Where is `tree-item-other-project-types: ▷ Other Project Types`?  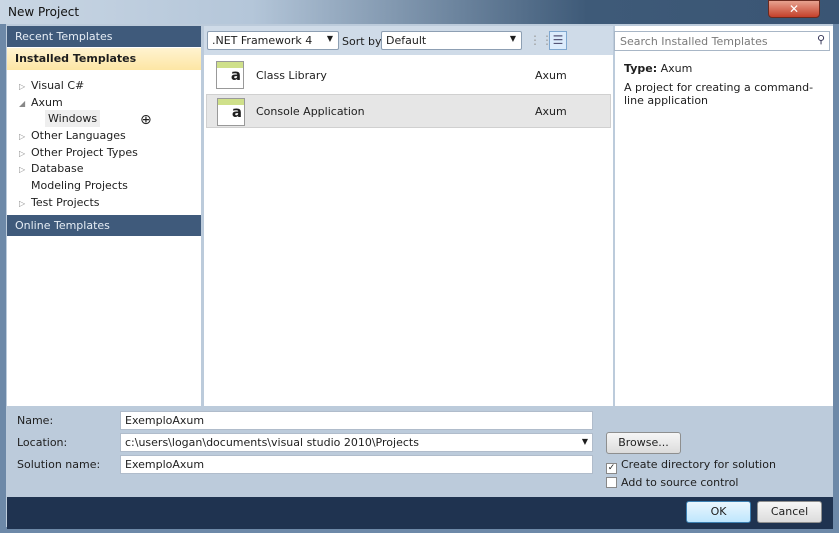 tree-item-other-project-types: ▷ Other Project Types is located at coordinates (78, 152).